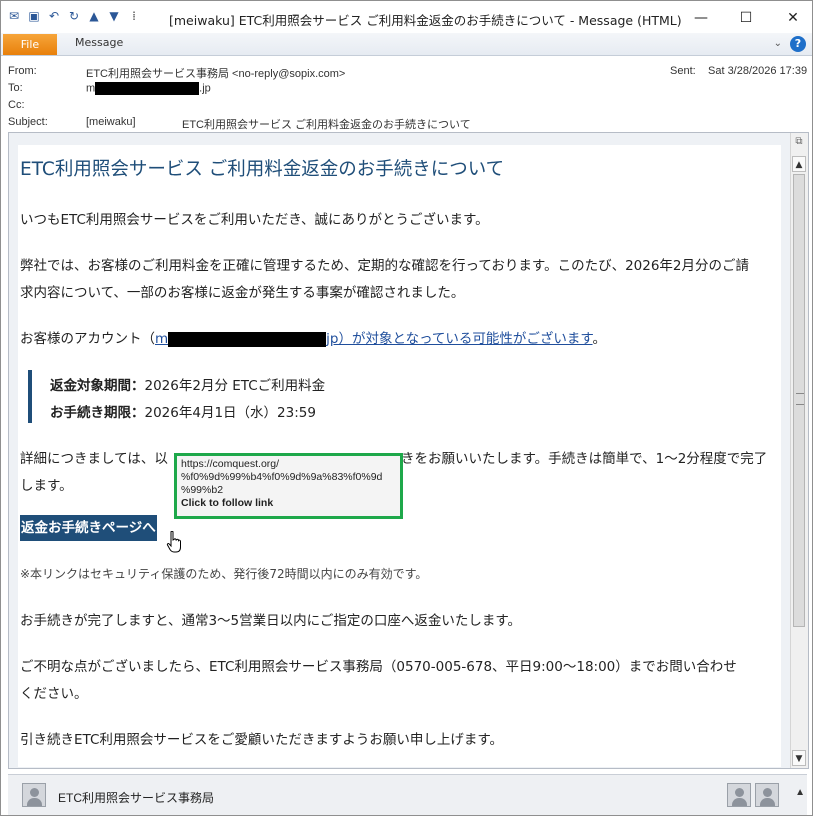 The image size is (813, 816). What do you see at coordinates (584, 459) in the screenshot?
I see `paragraph-details-line1-right: きをお願いいたします。手続きは簡単で、1～2分程度で完了` at bounding box center [584, 459].